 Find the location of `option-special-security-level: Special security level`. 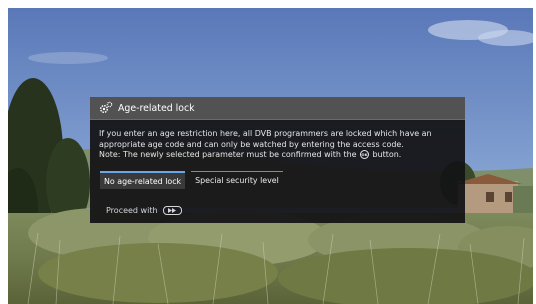

option-special-security-level: Special security level is located at coordinates (237, 180).